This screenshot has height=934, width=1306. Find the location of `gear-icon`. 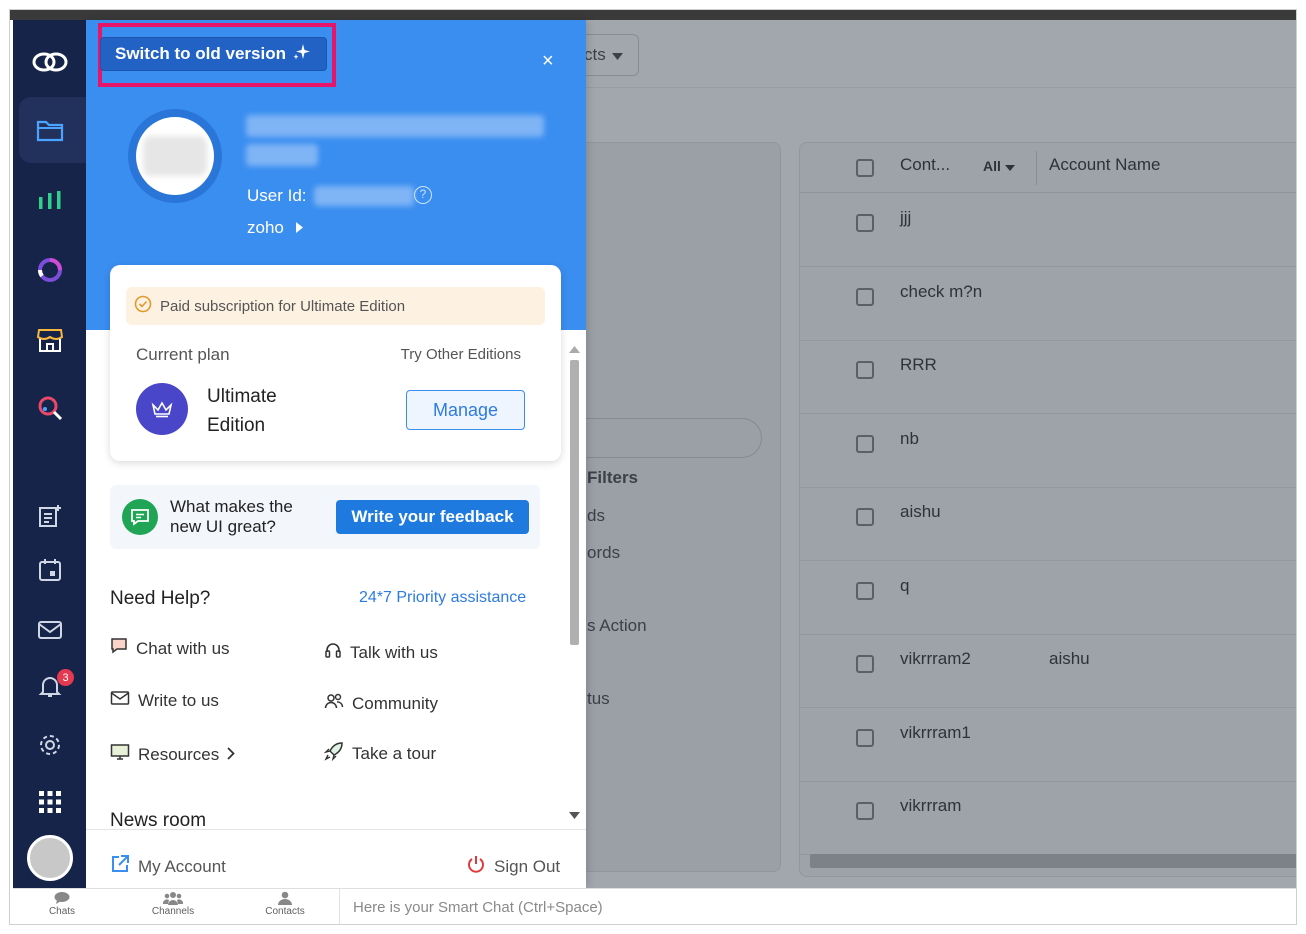

gear-icon is located at coordinates (49, 745).